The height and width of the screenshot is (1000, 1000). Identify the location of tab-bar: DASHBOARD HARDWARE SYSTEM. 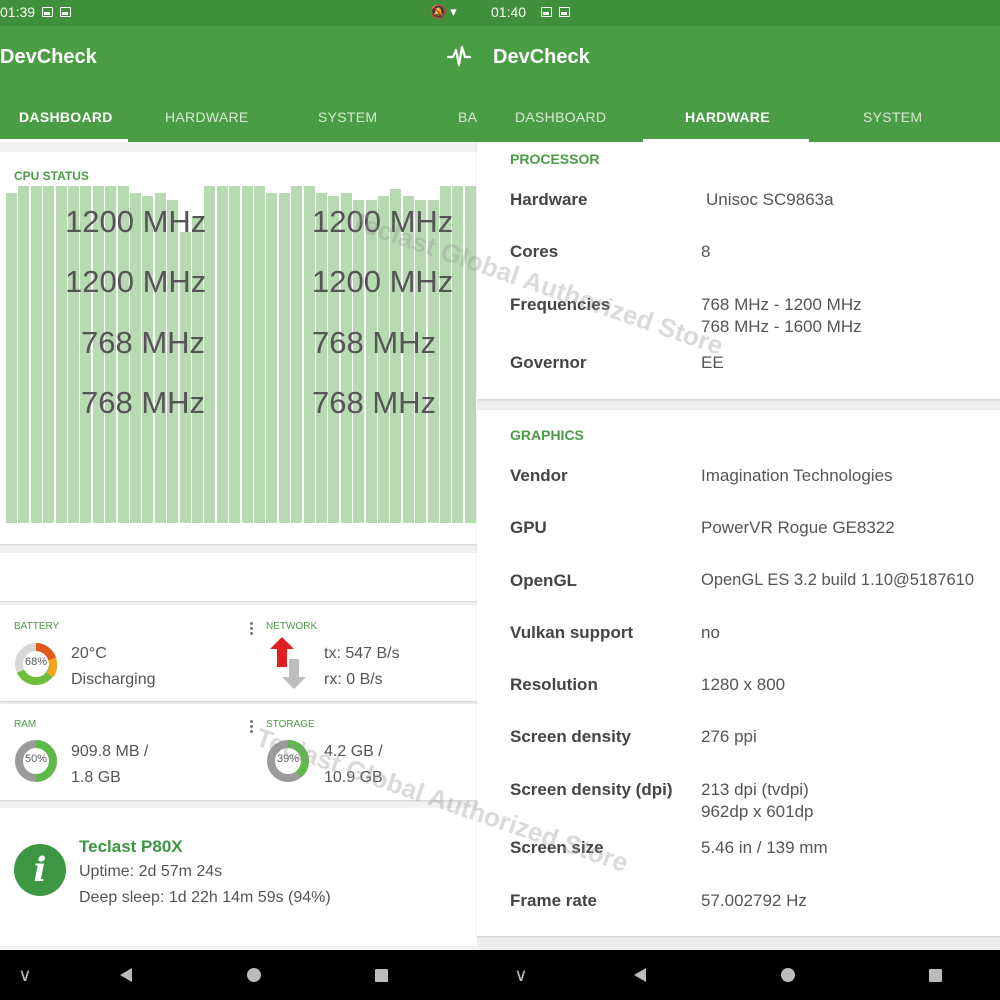
(738, 116).